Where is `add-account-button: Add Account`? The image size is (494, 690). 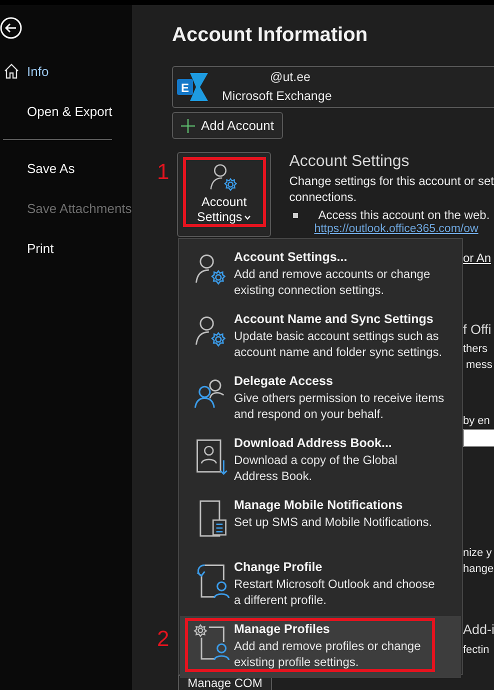
add-account-button: Add Account is located at coordinates (227, 125).